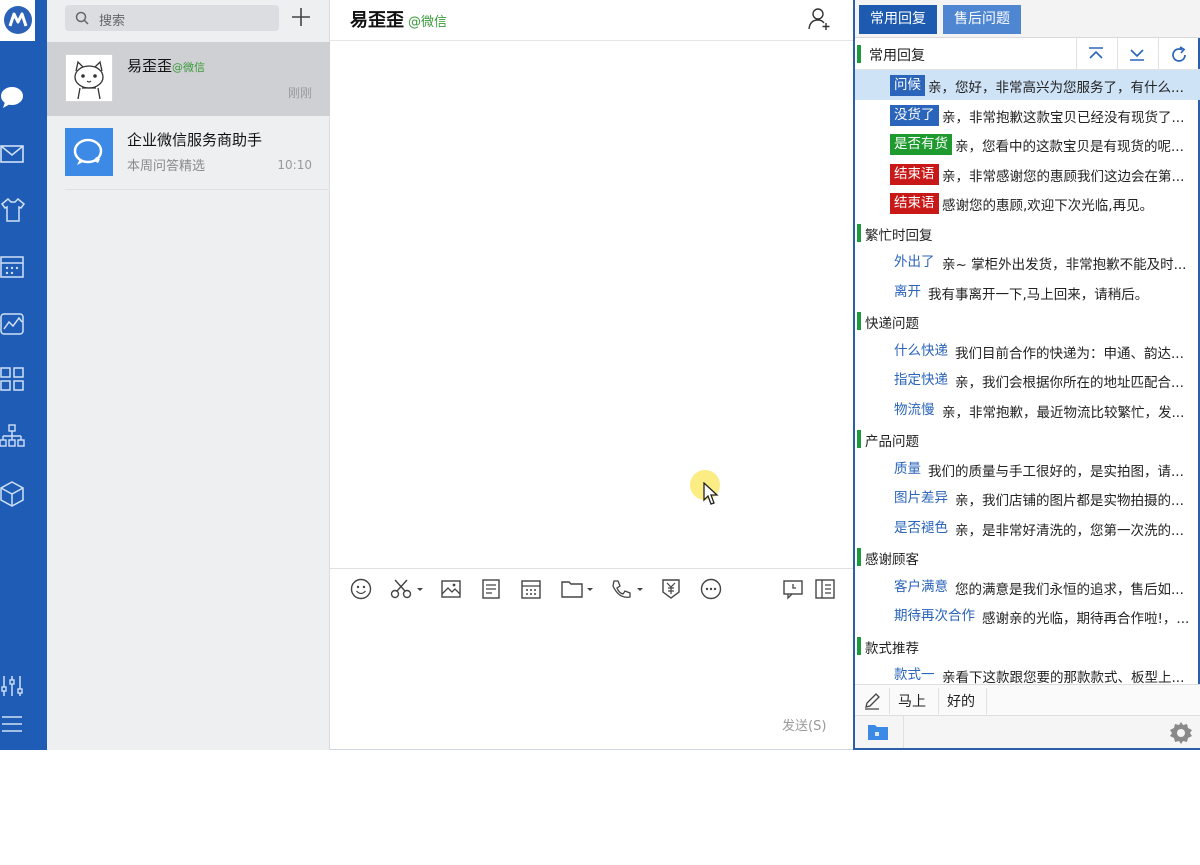 The width and height of the screenshot is (1200, 865). What do you see at coordinates (398, 19) in the screenshot?
I see `chat-title: 易歪歪 @微信` at bounding box center [398, 19].